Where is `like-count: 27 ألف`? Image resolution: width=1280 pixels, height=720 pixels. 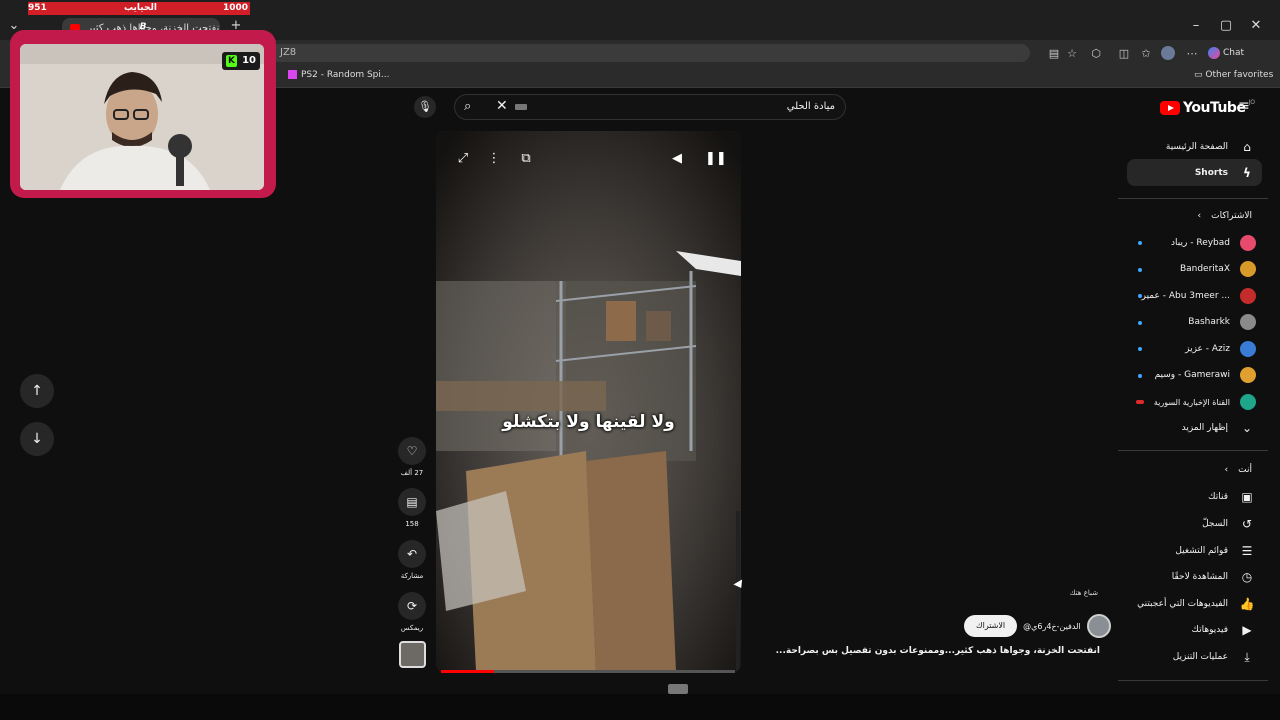
like-count: 27 ألف is located at coordinates (412, 473).